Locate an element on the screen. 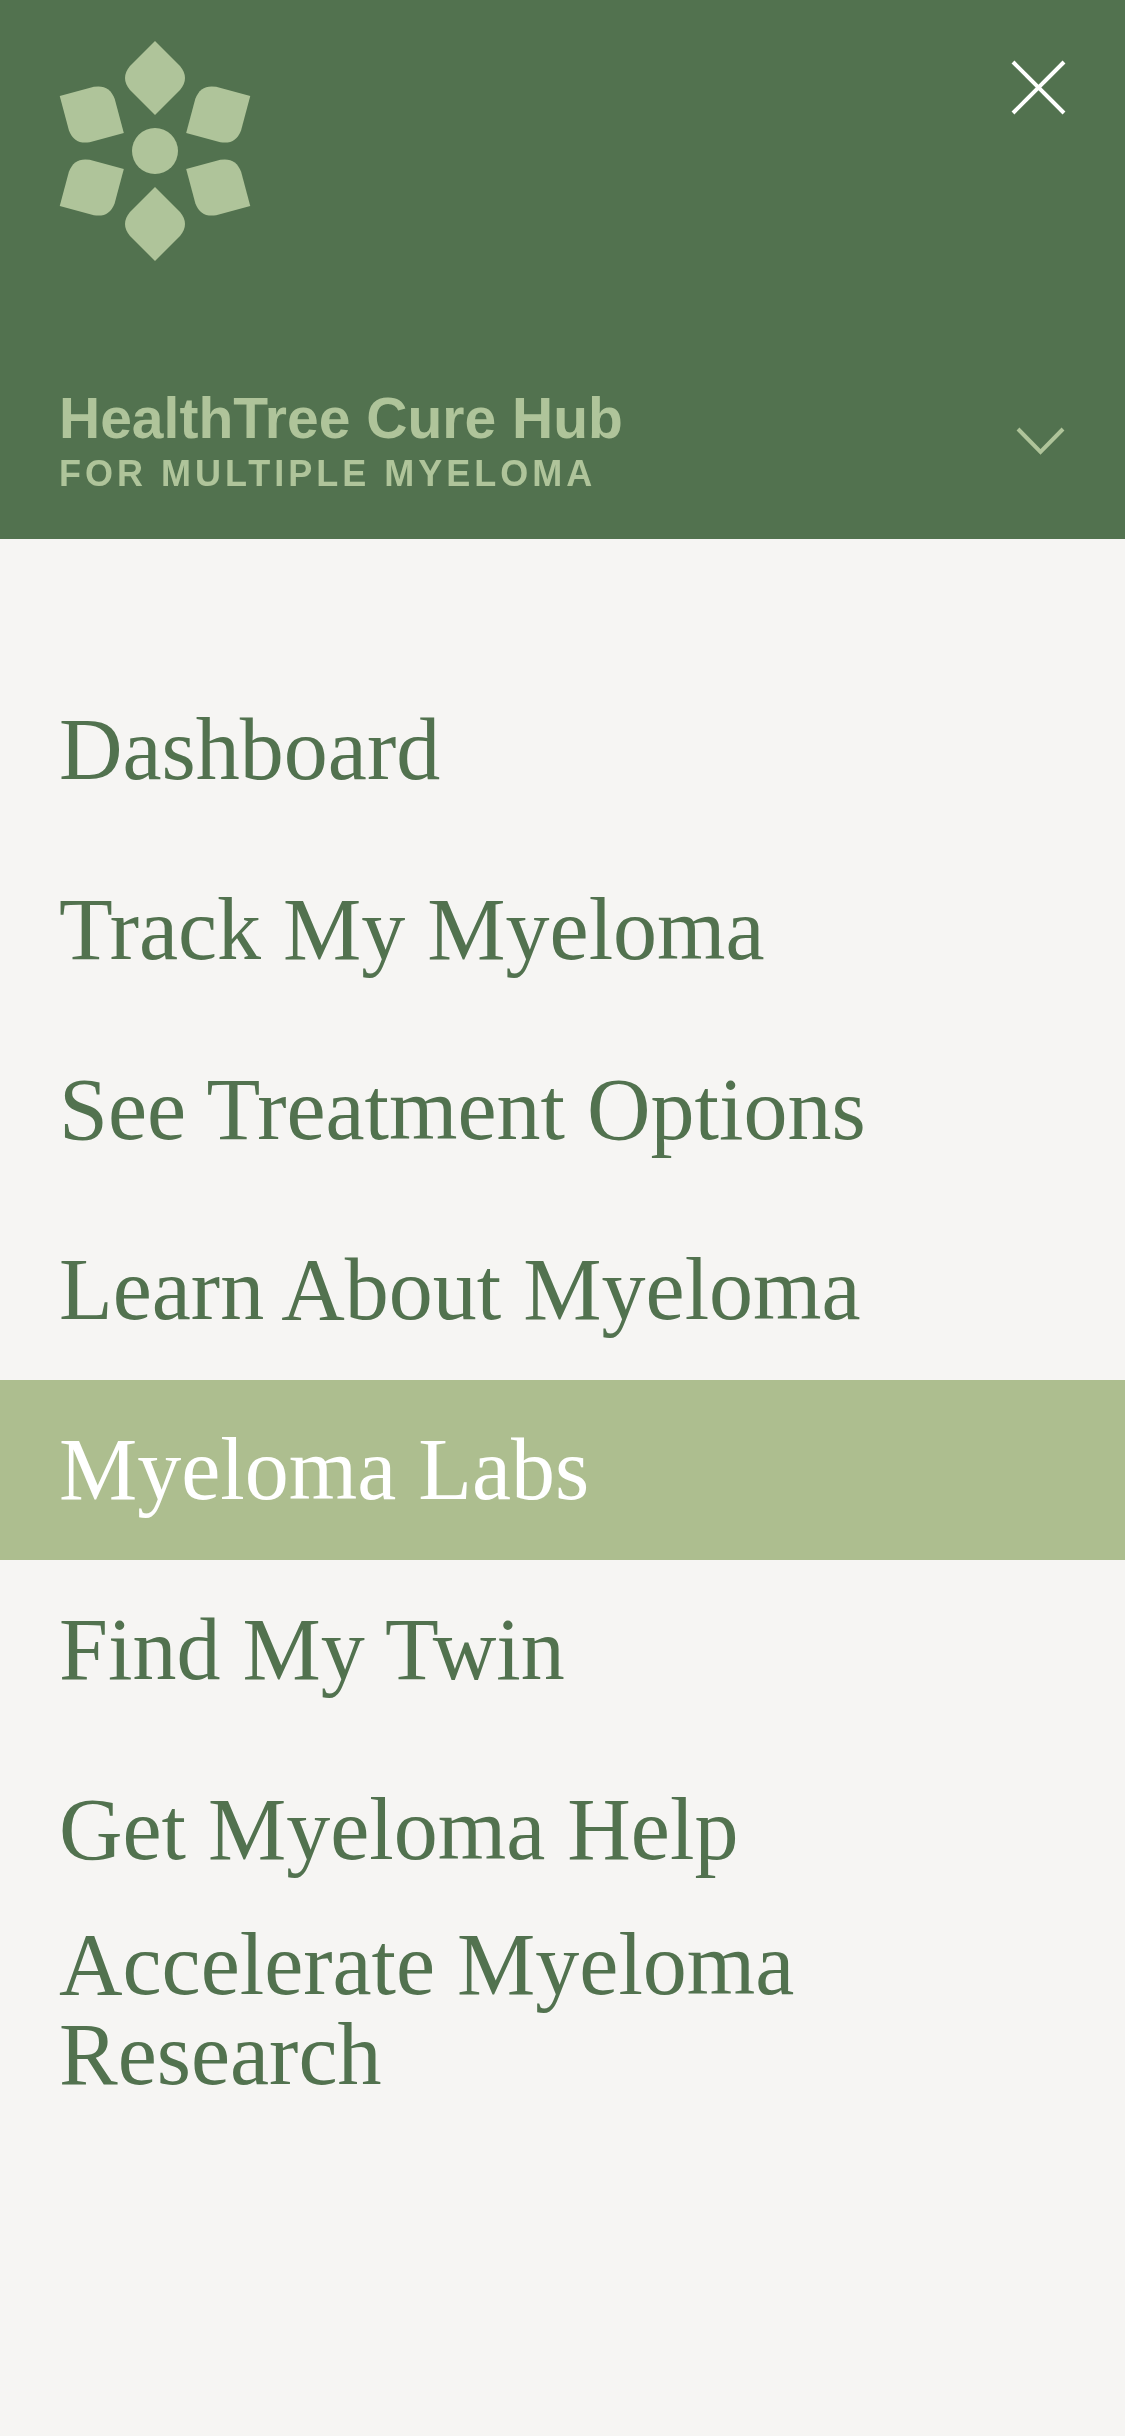 The width and height of the screenshot is (1125, 2436). menu-item: Accelerate Myeloma Research is located at coordinates (562, 2032).